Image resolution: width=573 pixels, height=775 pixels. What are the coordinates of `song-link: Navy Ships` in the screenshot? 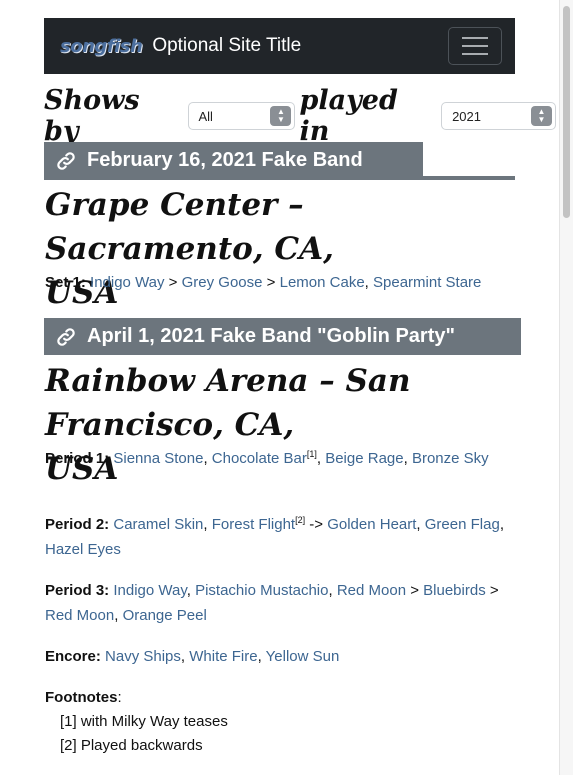 It's located at (143, 656).